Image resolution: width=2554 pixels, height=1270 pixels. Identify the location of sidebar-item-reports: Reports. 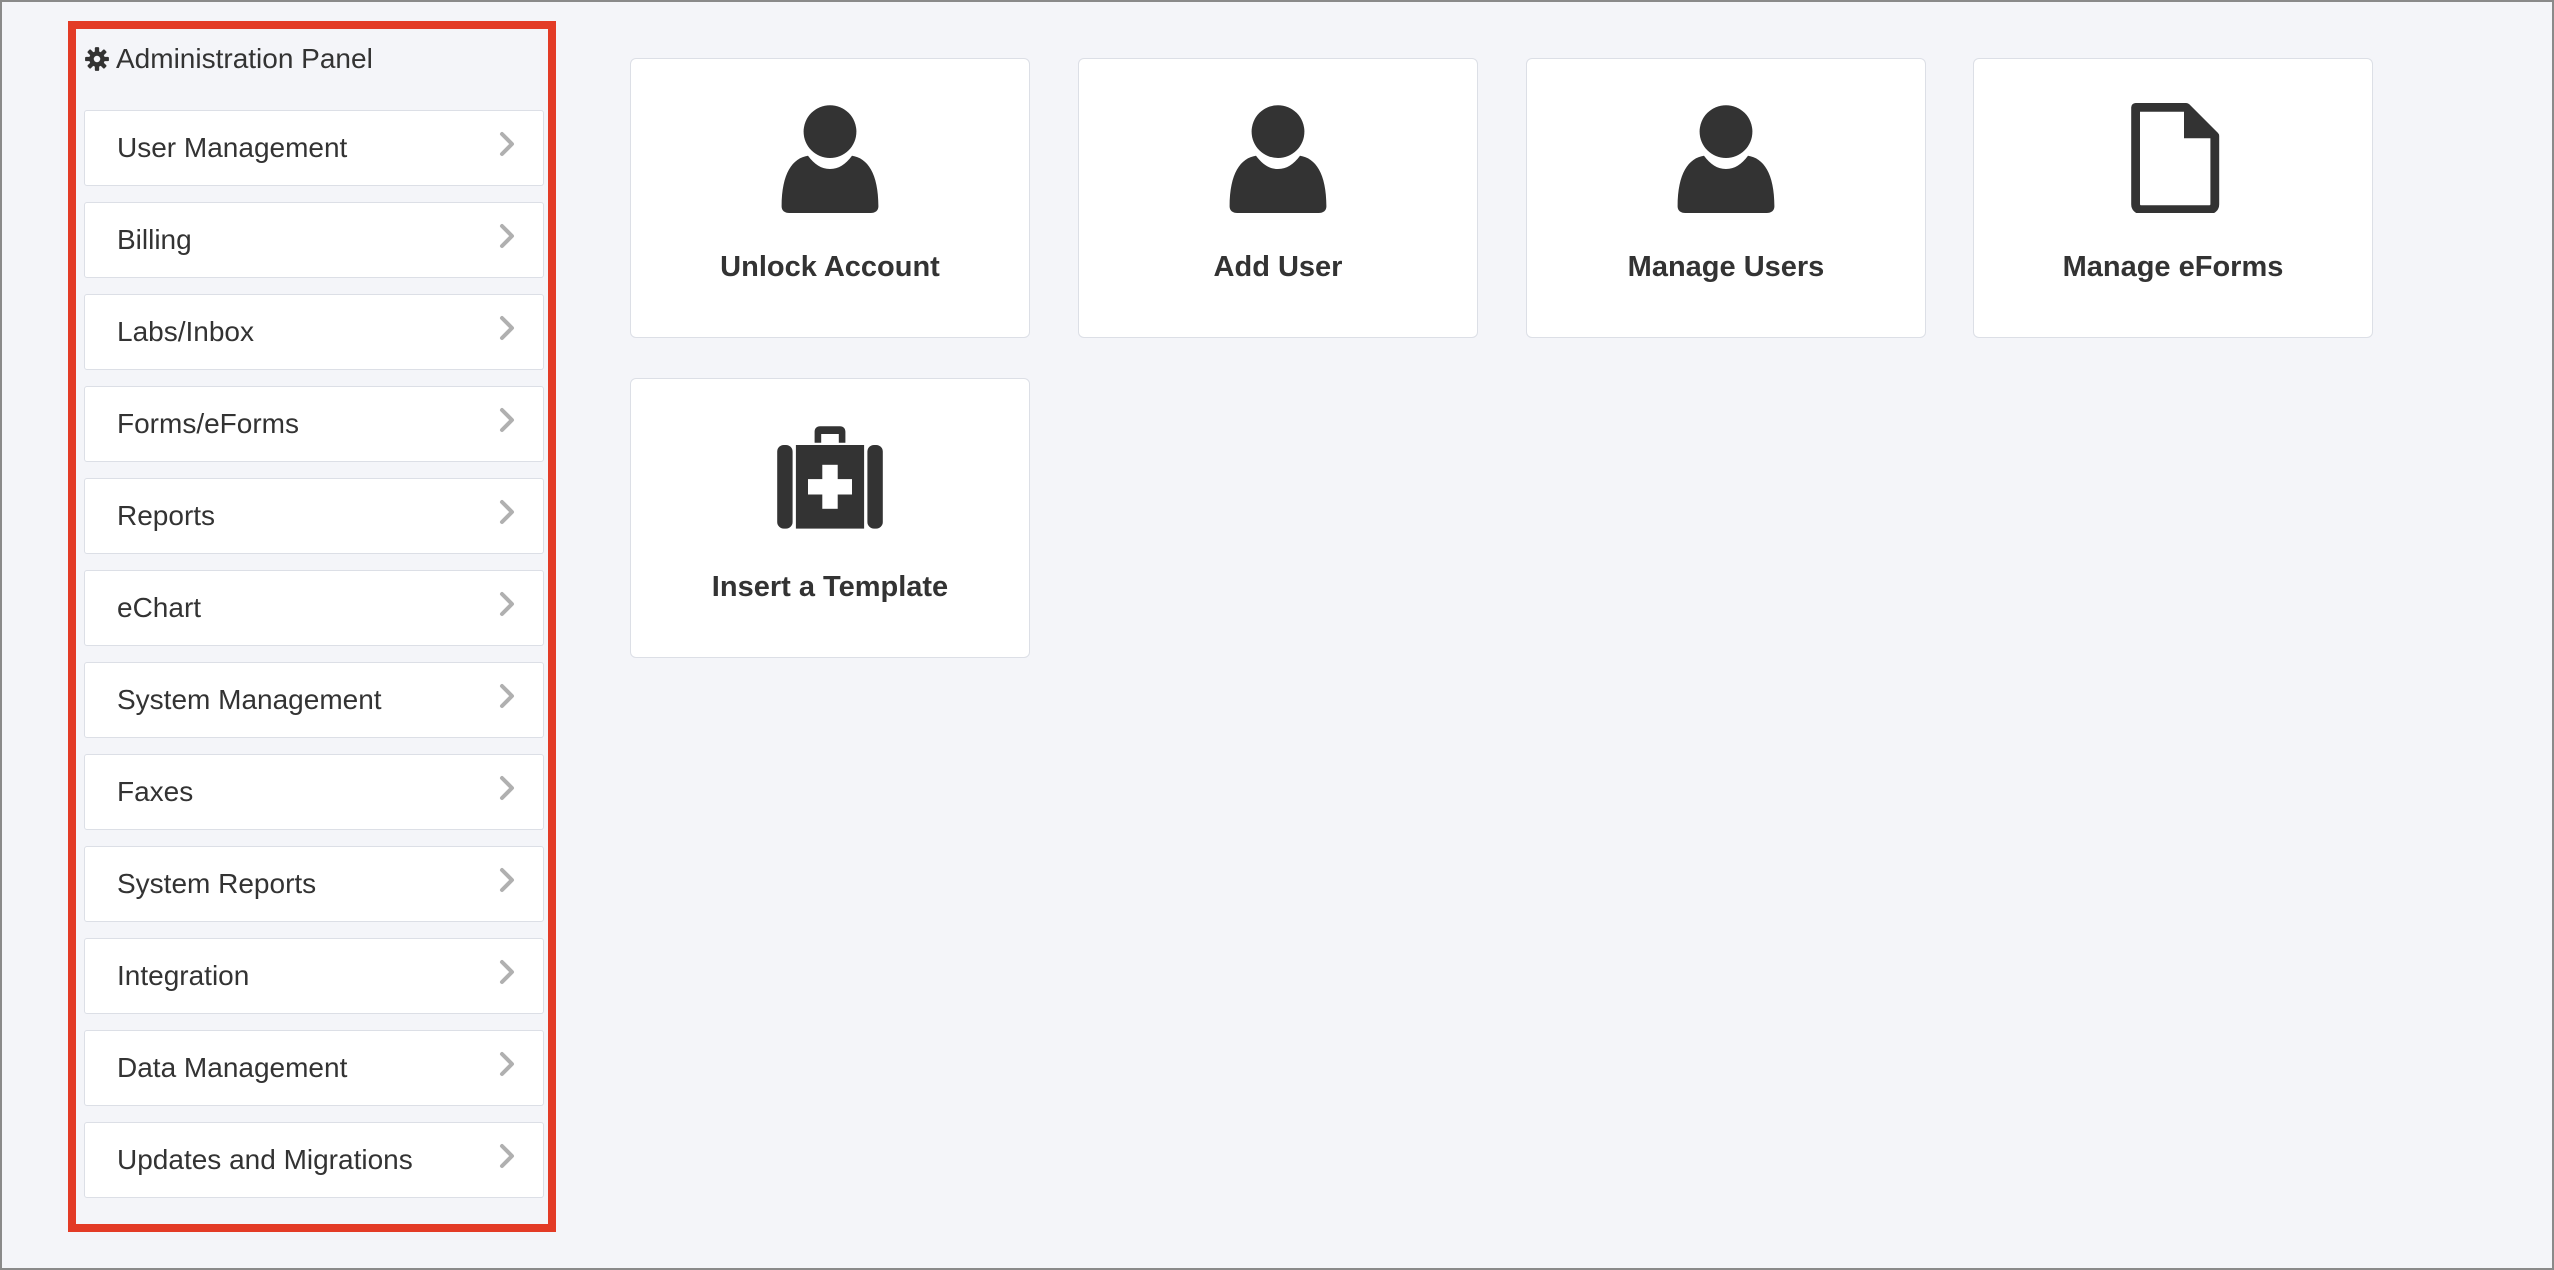
(314, 516).